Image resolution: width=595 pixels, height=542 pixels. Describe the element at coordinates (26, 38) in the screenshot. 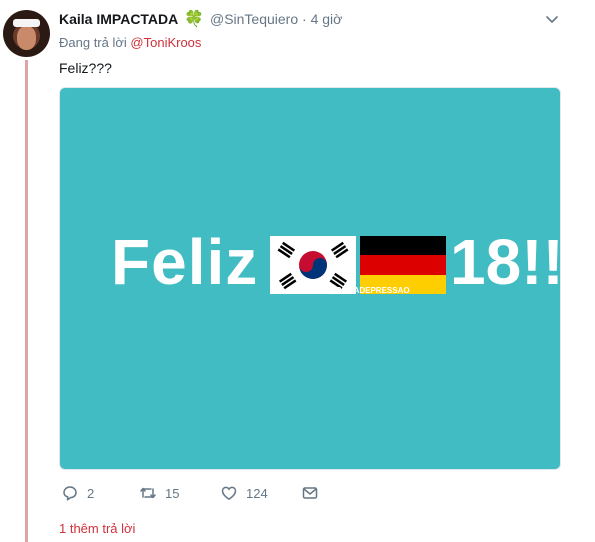

I see `avatar-face` at that location.